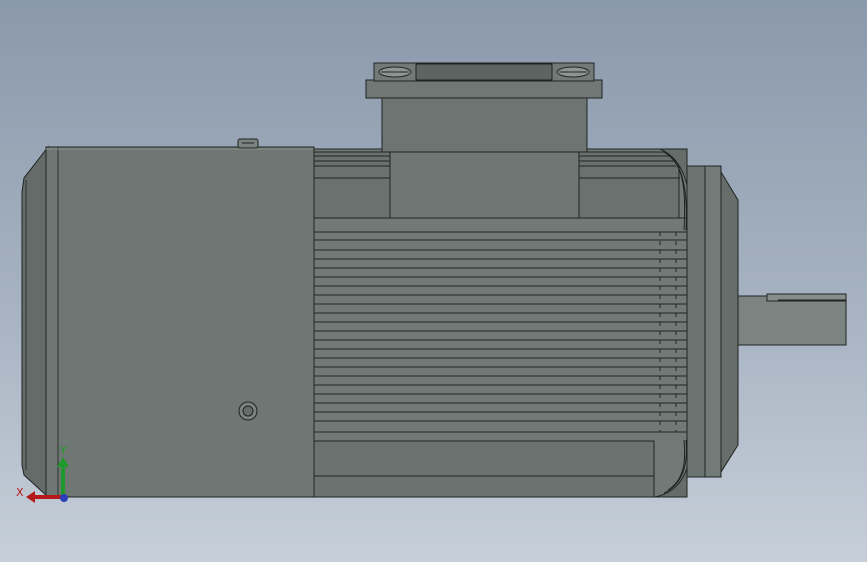  What do you see at coordinates (63, 450) in the screenshot?
I see `y-axis-label: Y` at bounding box center [63, 450].